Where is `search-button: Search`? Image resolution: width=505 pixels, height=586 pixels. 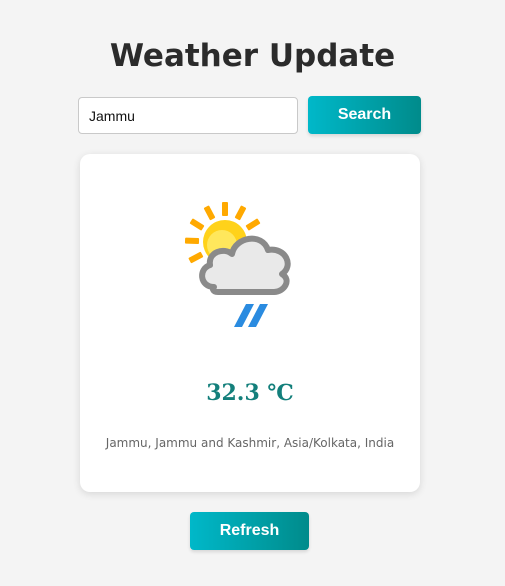 search-button: Search is located at coordinates (364, 115).